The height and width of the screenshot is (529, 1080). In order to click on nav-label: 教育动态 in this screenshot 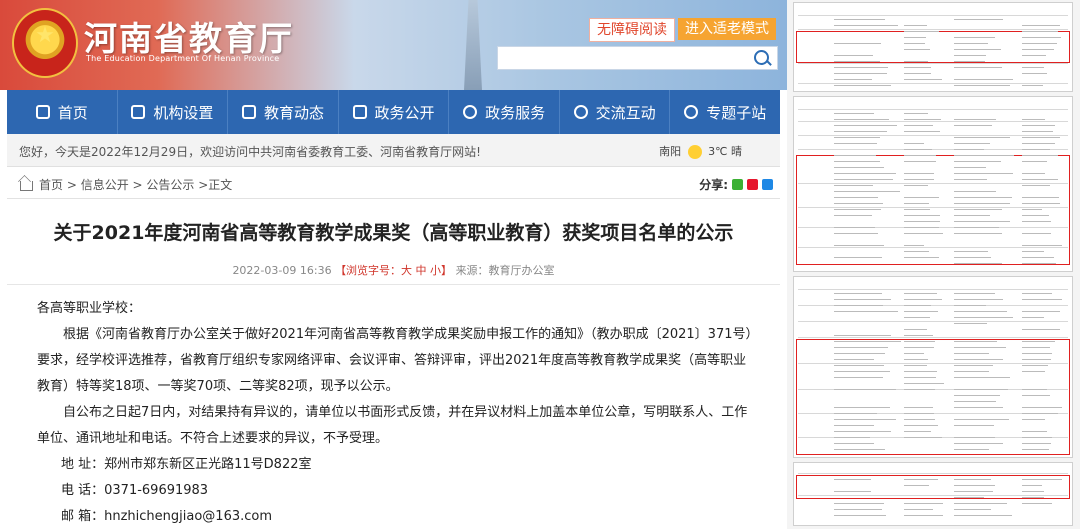, I will do `click(294, 112)`.